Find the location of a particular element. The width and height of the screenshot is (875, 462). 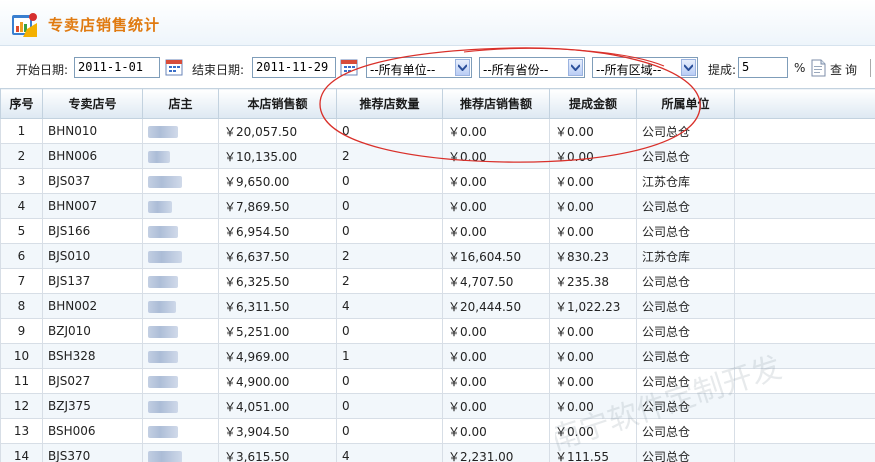

table-row: 4 BHN007 ￥7,869.50 0 ￥0.00 ￥0.00 公司总仓 is located at coordinates (437, 206).